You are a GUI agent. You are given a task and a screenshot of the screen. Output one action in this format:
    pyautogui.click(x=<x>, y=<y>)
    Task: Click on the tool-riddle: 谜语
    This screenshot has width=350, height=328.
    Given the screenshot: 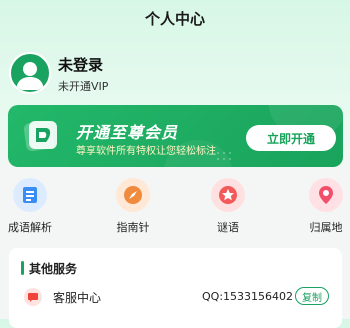 What is the action you would take?
    pyautogui.click(x=228, y=206)
    